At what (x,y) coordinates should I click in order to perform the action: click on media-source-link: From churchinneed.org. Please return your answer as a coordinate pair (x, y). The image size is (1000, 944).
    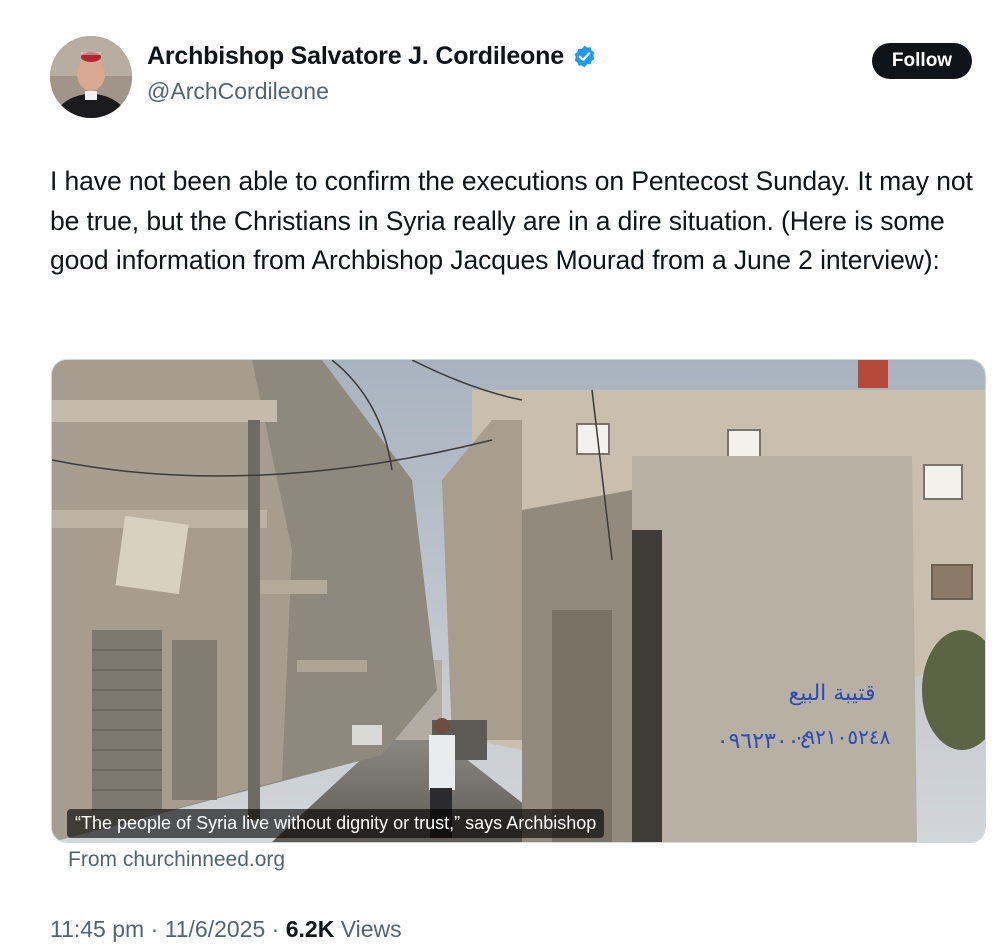
    Looking at the image, I should click on (176, 860).